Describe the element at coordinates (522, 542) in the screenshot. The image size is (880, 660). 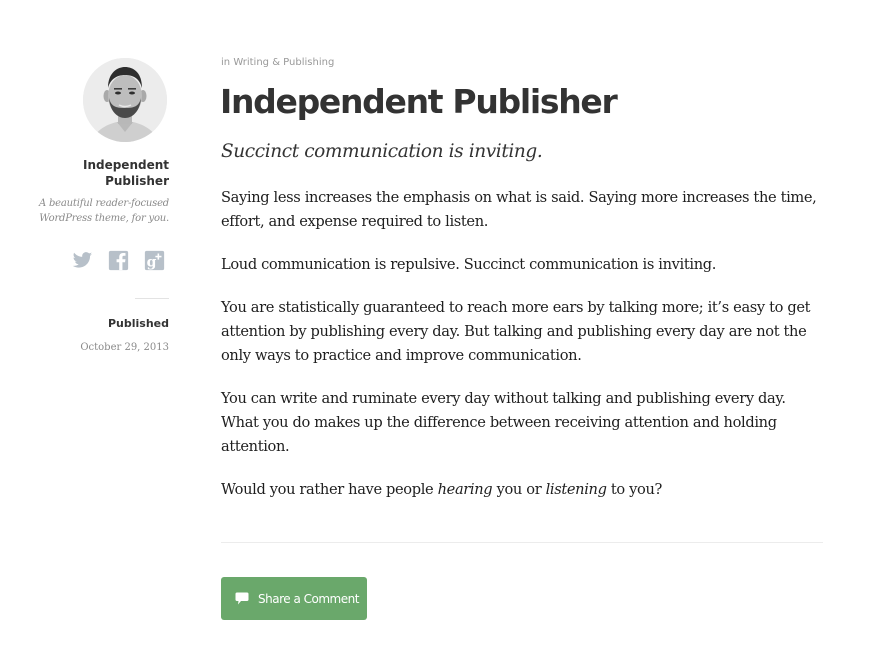
I see `post-divider` at that location.